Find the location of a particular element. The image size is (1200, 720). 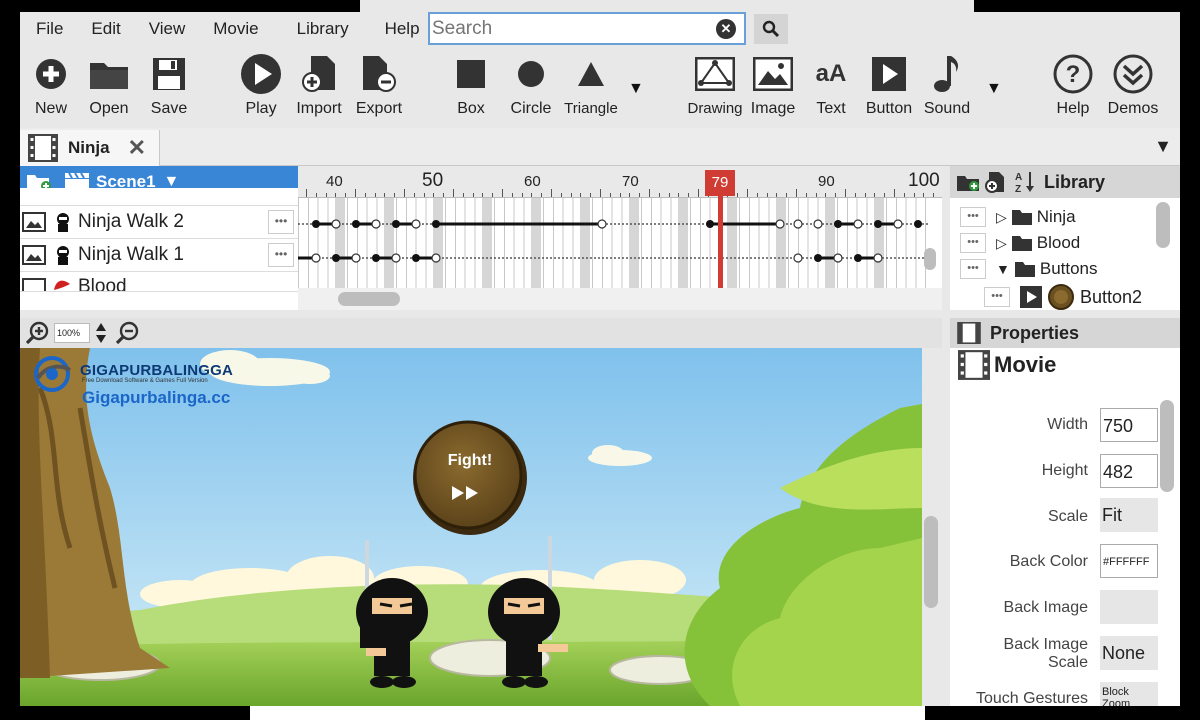

timeline-ruler: 40 50 60 70 90 100 is located at coordinates (620, 182).